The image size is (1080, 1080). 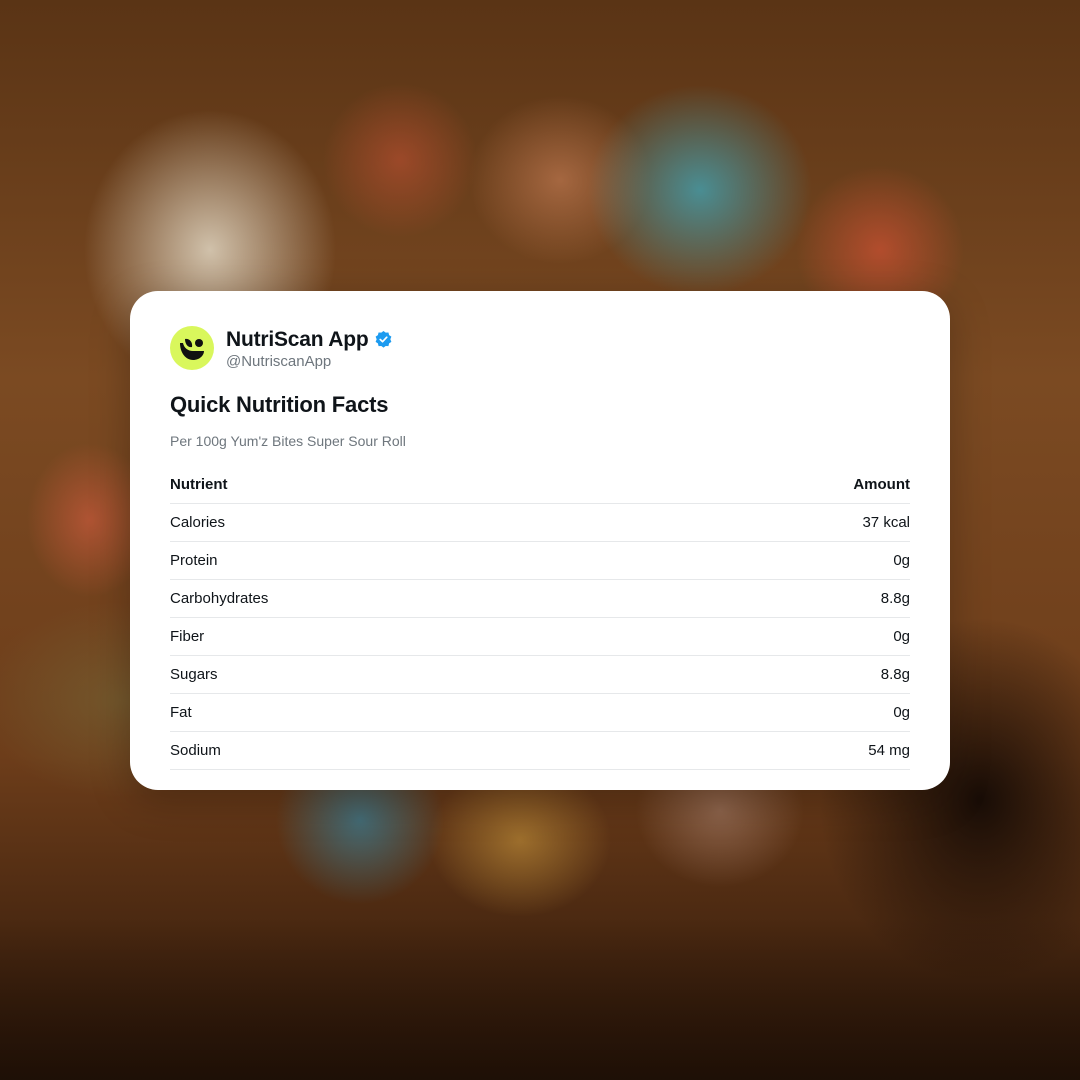 I want to click on table-row: Fiber 0g, so click(x=540, y=637).